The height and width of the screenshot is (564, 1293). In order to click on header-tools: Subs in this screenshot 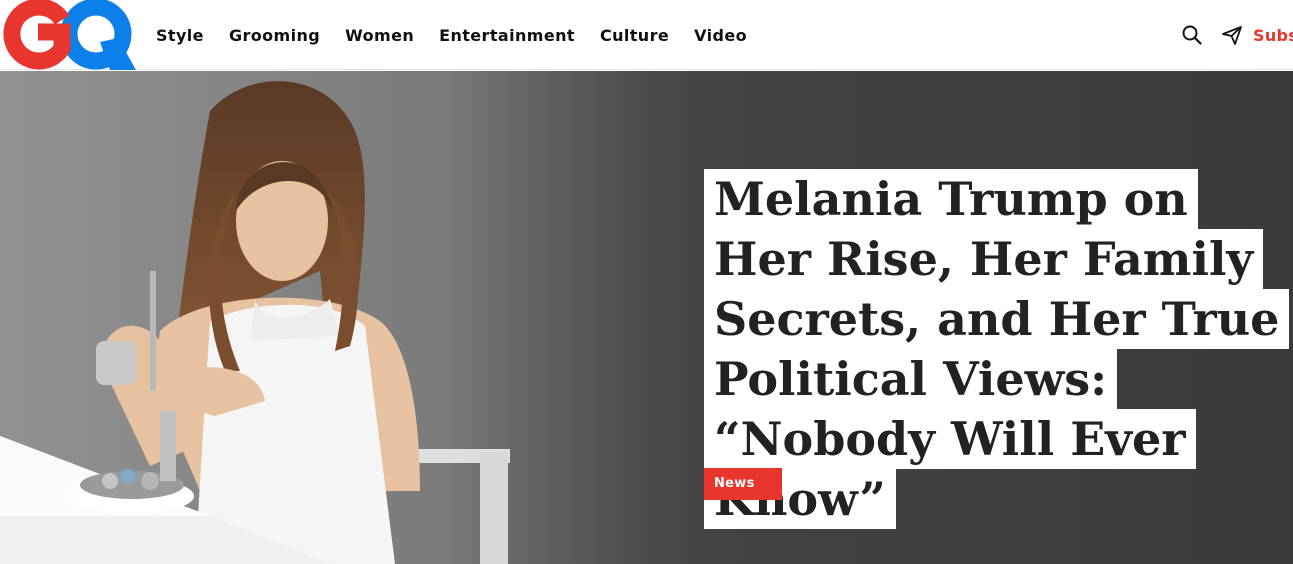, I will do `click(1237, 35)`.